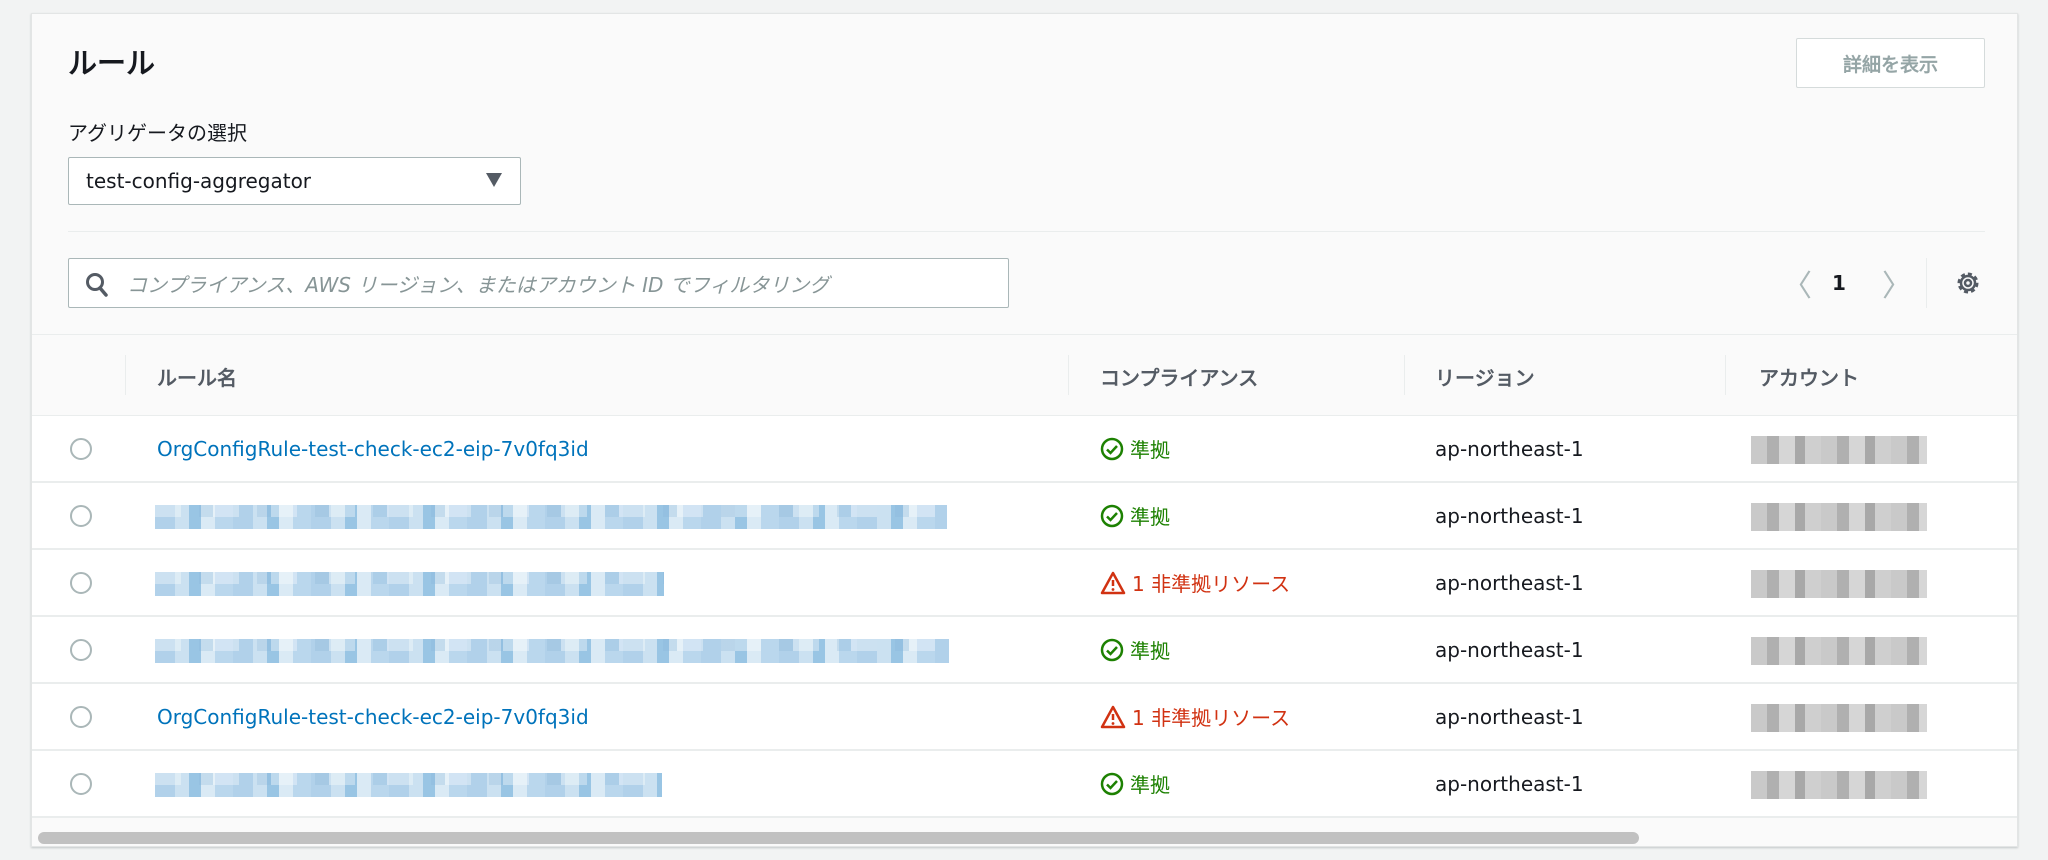 This screenshot has height=860, width=2048. Describe the element at coordinates (1897, 285) in the screenshot. I see `next-page-button: 〉` at that location.